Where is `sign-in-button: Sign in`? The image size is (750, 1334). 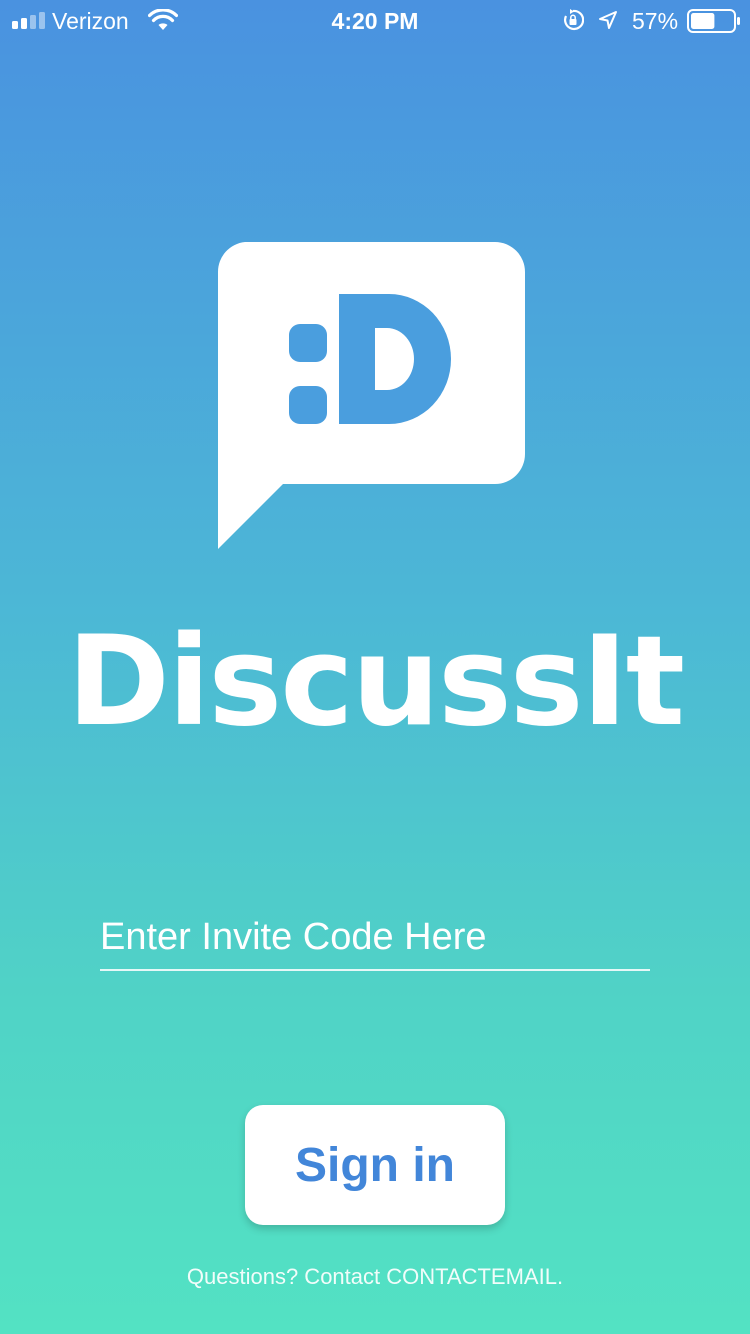 sign-in-button: Sign in is located at coordinates (375, 1165).